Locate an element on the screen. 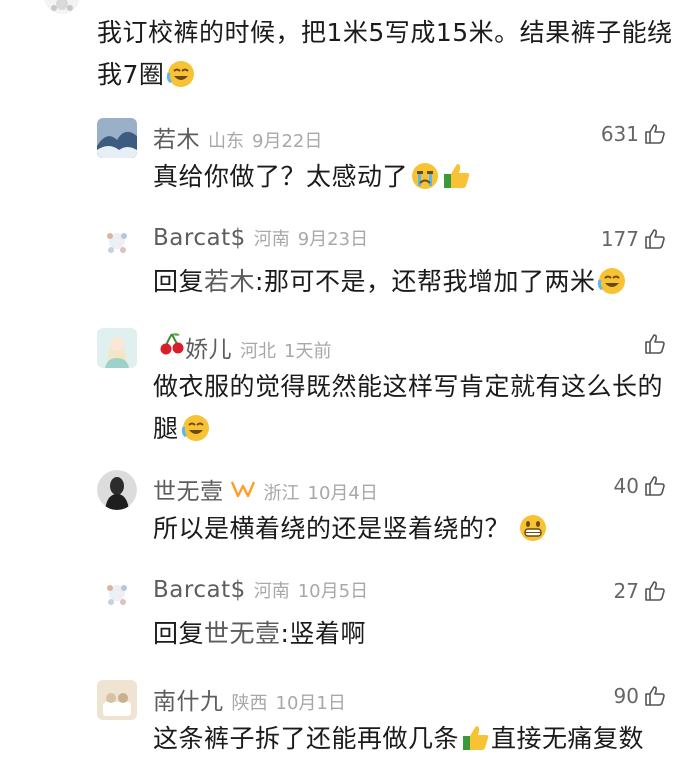 The width and height of the screenshot is (690, 771). date: 1天前 is located at coordinates (308, 351).